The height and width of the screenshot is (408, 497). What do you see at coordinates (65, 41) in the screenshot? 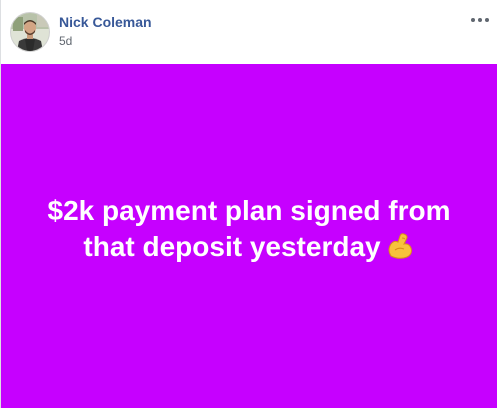
I see `post-timestamp: 5d` at bounding box center [65, 41].